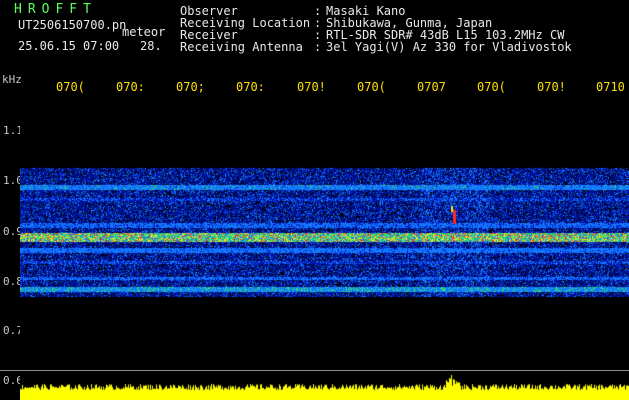 The height and width of the screenshot is (400, 629). Describe the element at coordinates (69, 46) in the screenshot. I see `datetime-label: 25.06.15 07:00` at that location.